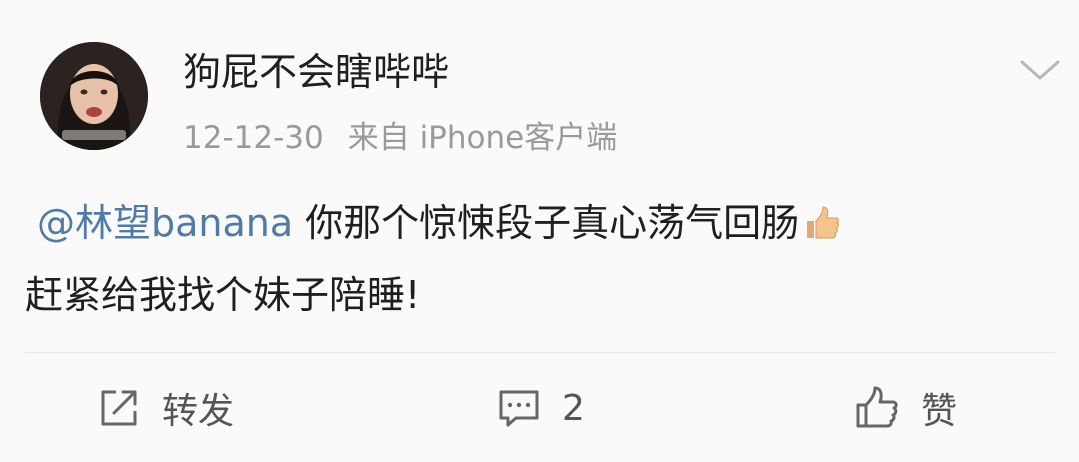  I want to click on avatar-photo, so click(94, 96).